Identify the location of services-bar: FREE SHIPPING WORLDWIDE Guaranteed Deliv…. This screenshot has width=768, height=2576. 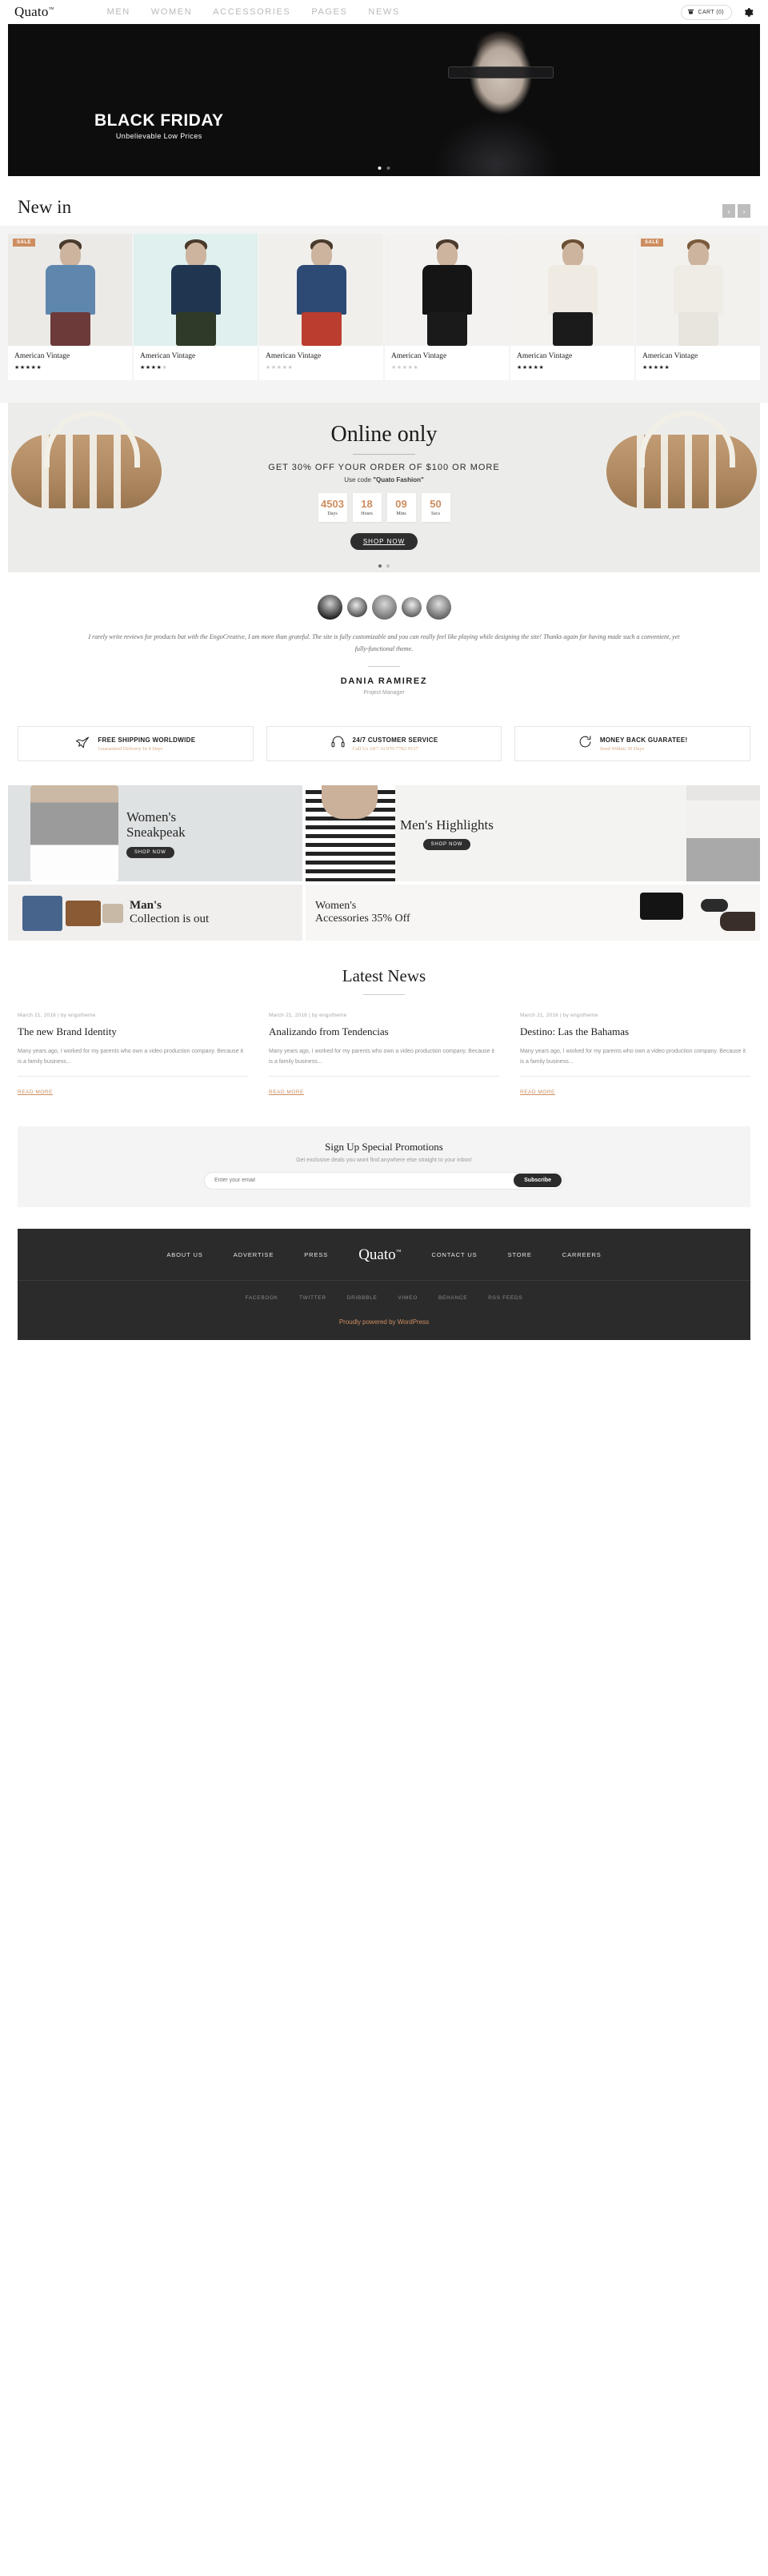
(384, 744).